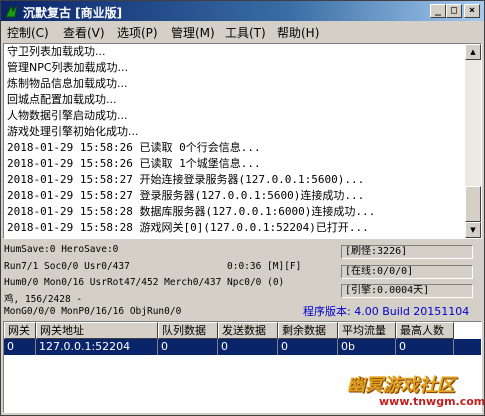  What do you see at coordinates (367, 347) in the screenshot?
I see `table-cell: 0b` at bounding box center [367, 347].